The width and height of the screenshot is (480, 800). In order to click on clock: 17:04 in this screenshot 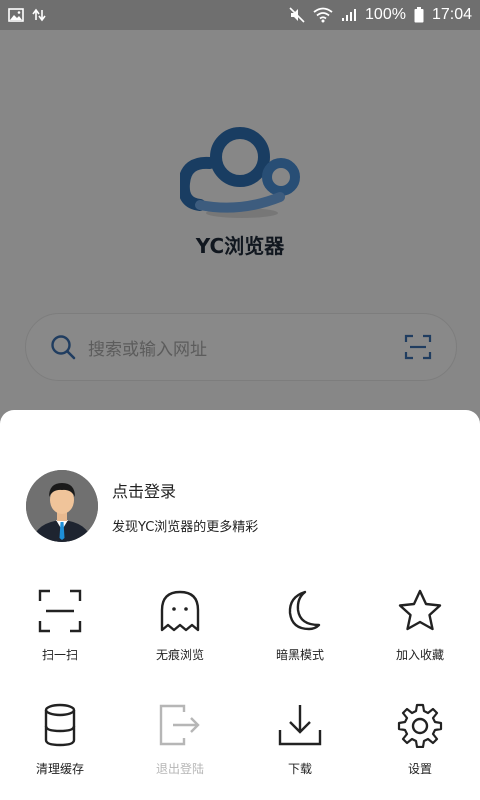, I will do `click(451, 14)`.